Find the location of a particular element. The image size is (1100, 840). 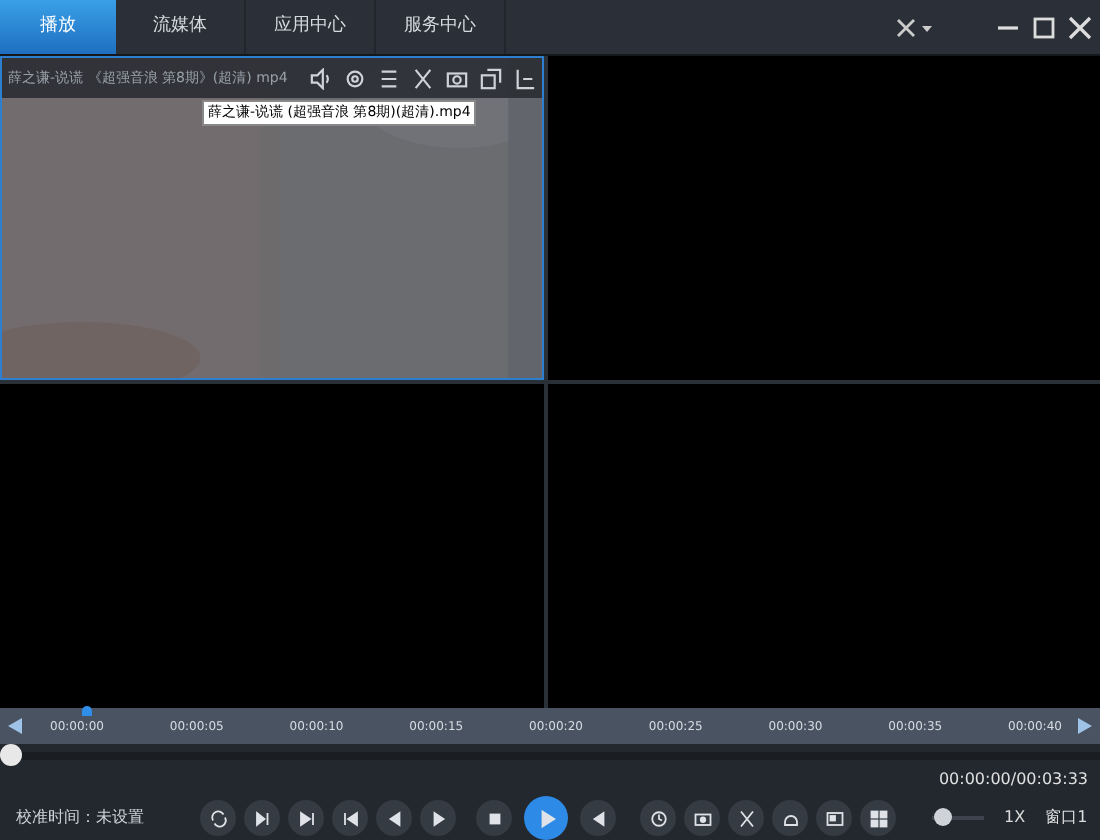

layout-button is located at coordinates (878, 818).